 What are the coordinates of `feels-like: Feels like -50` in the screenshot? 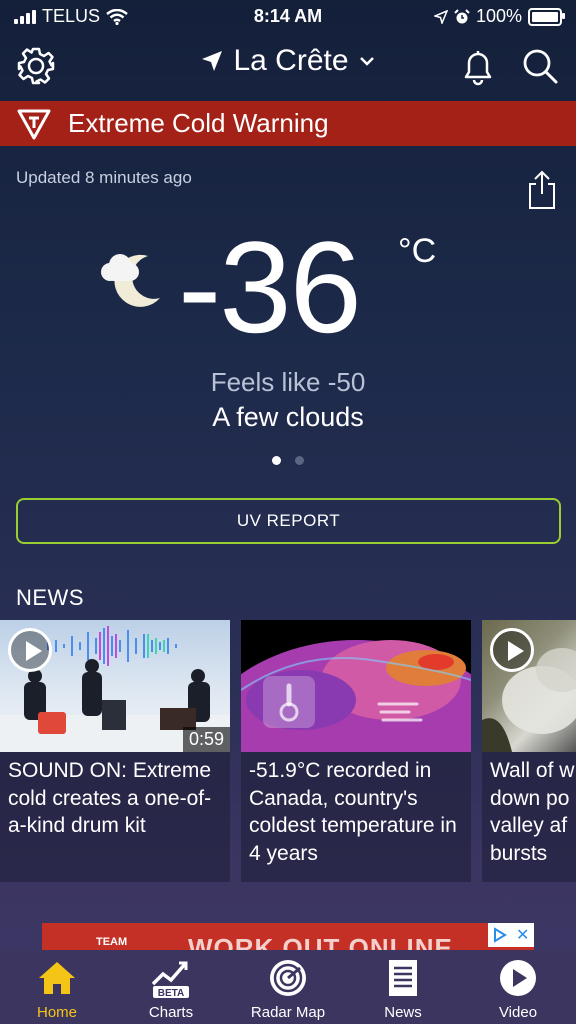 It's located at (288, 382).